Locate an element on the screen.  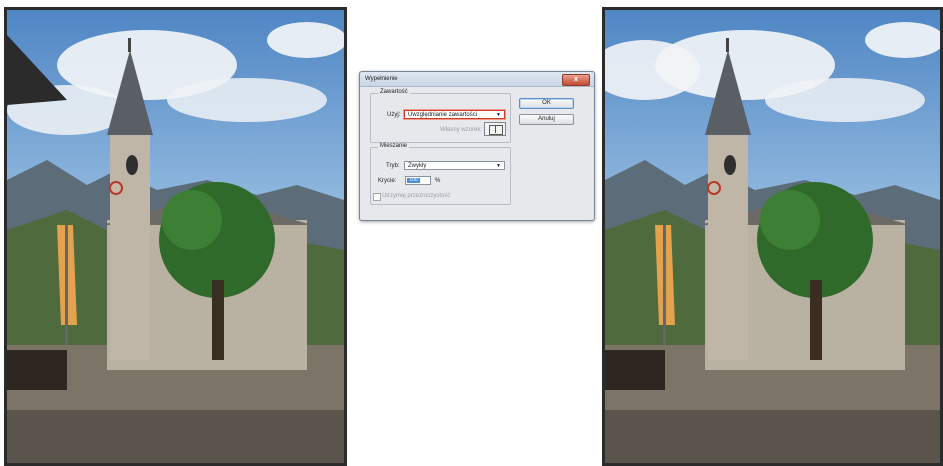
dialog-title: Wypełnienie is located at coordinates (381, 79).